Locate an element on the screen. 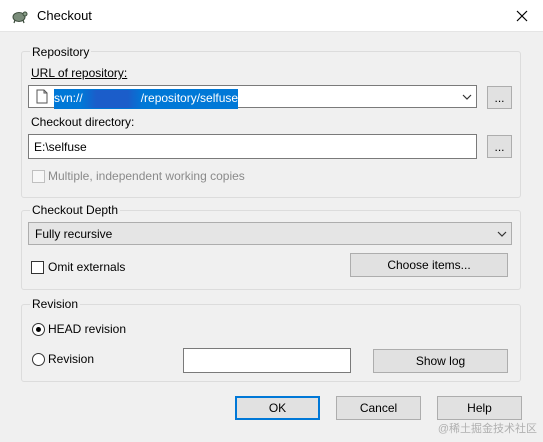 Image resolution: width=543 pixels, height=442 pixels. checkout-dir-input: E:\selfuse is located at coordinates (252, 146).